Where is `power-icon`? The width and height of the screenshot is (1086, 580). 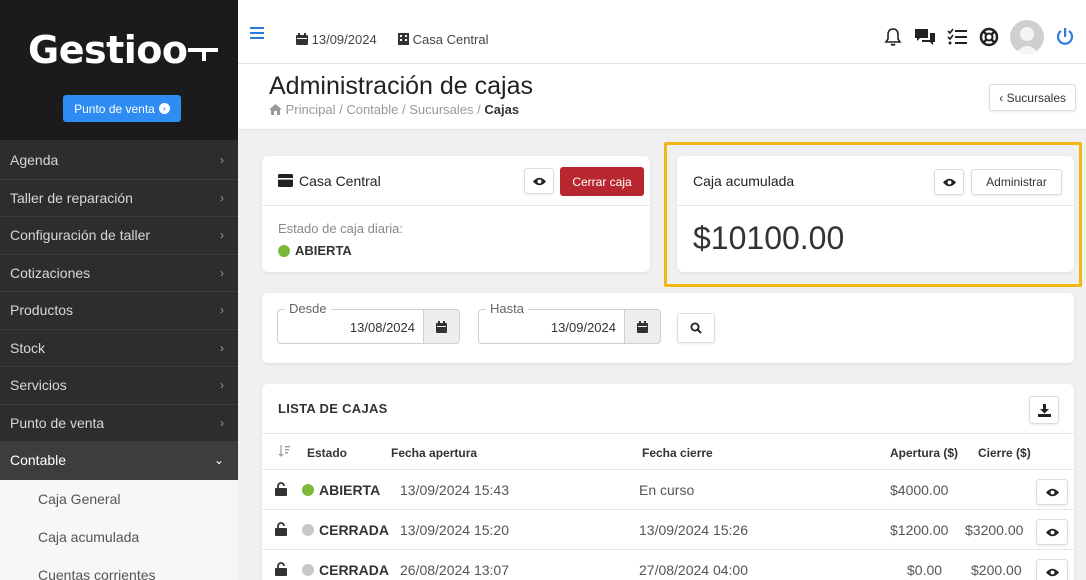 power-icon is located at coordinates (1065, 37).